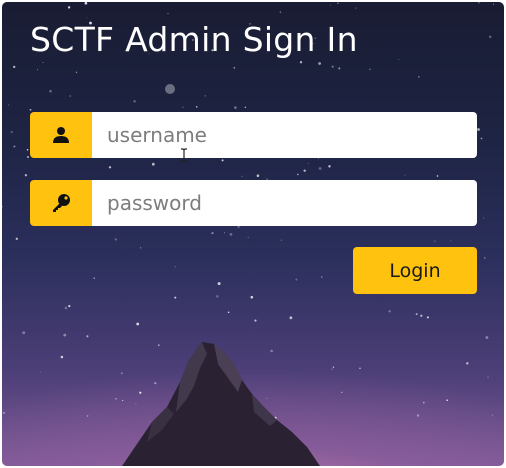 The width and height of the screenshot is (506, 468). What do you see at coordinates (184, 155) in the screenshot?
I see `text-cursor-icon` at bounding box center [184, 155].